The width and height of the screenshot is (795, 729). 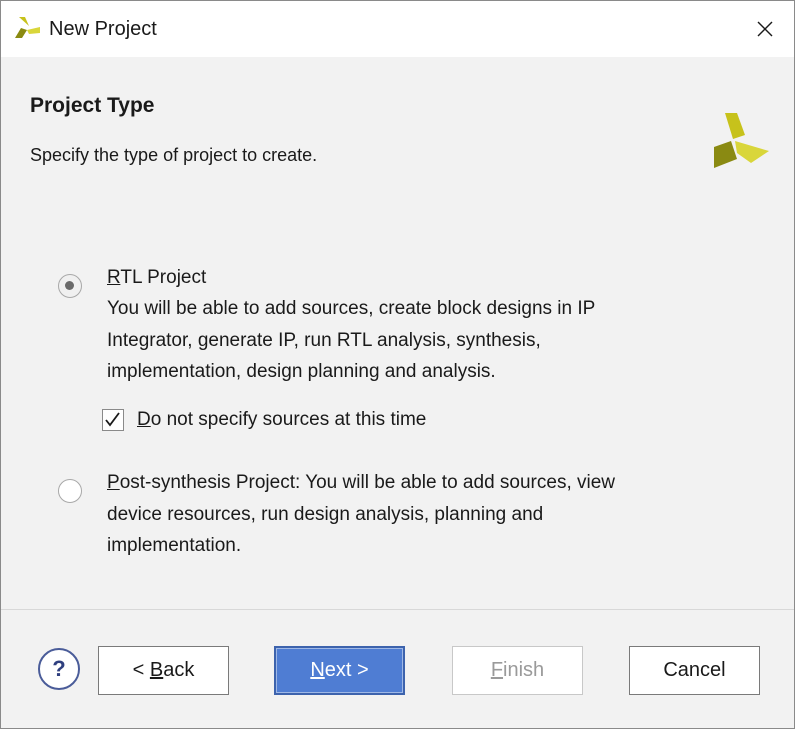 I want to click on no-sources-label: Do not specify sources at this time, so click(x=281, y=420).